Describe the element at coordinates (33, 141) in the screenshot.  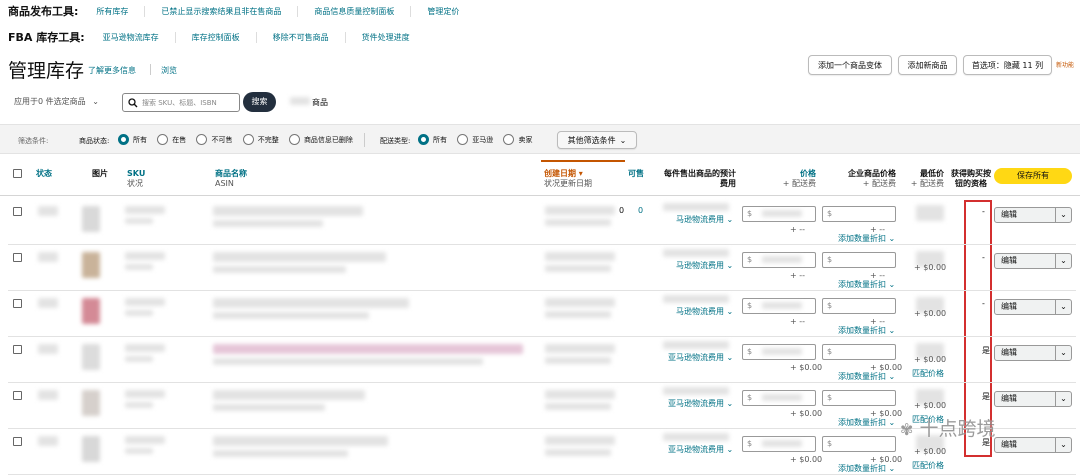
I see `filter-label: 筛选条件:` at that location.